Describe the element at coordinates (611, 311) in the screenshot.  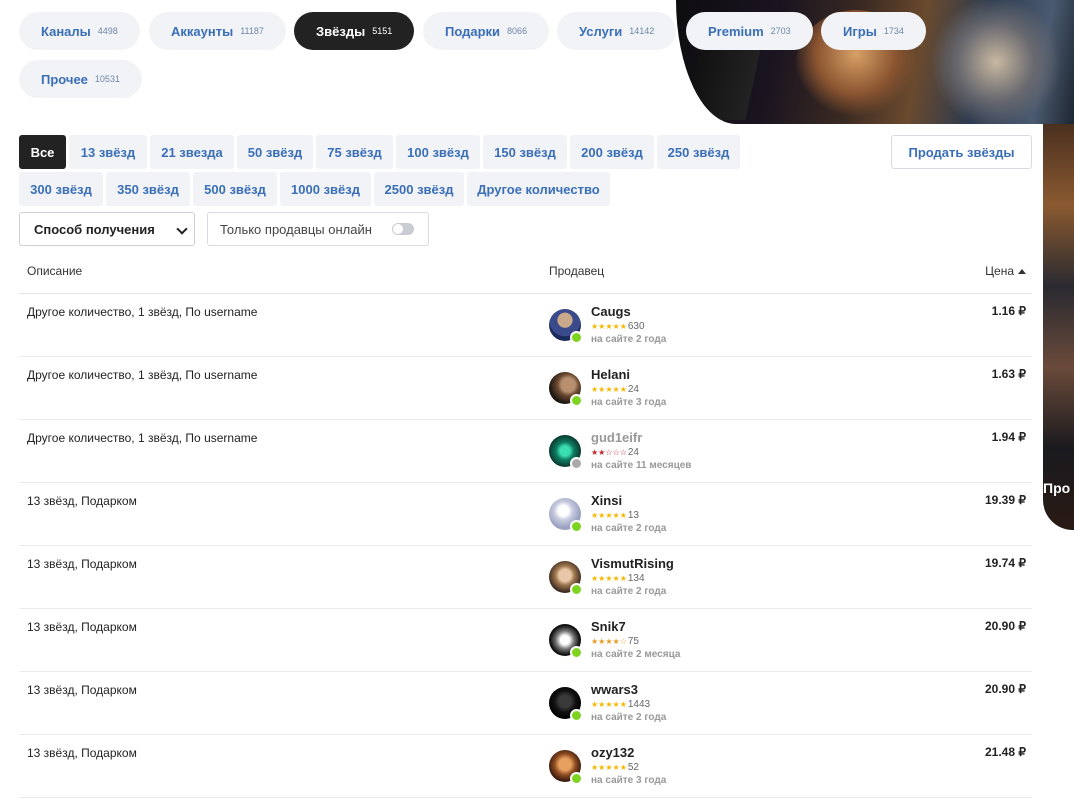
I see `seller-name: Caugs` at that location.